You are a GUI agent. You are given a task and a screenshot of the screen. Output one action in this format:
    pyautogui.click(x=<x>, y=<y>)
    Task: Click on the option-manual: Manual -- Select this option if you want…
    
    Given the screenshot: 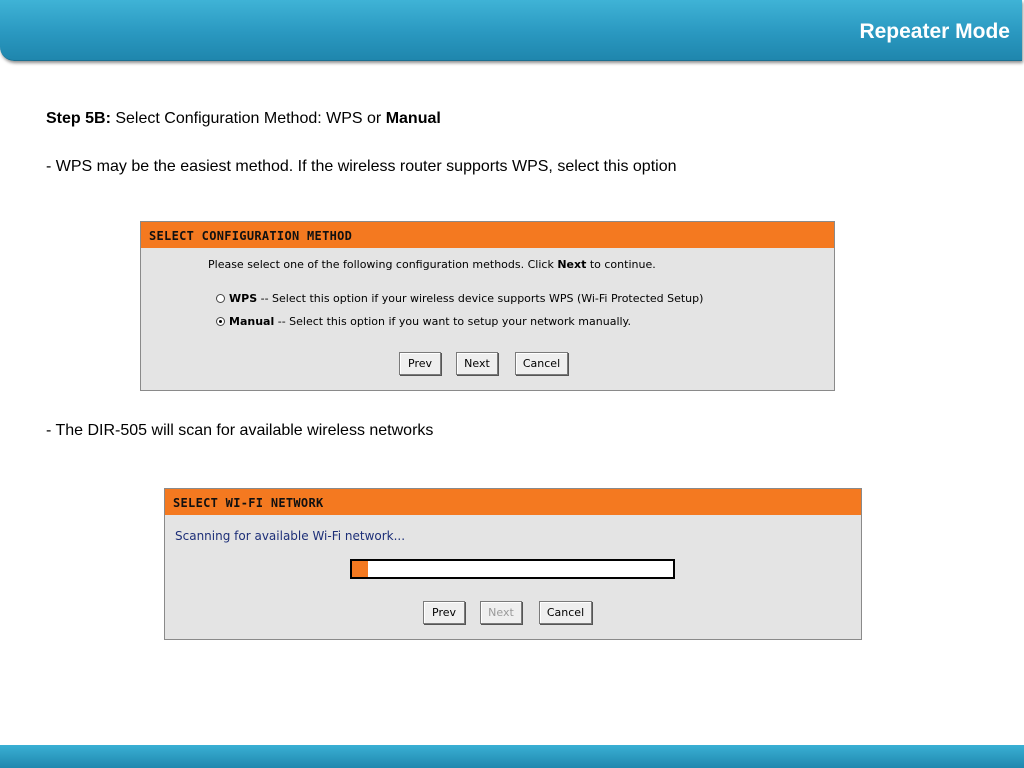 What is the action you would take?
    pyautogui.click(x=423, y=321)
    